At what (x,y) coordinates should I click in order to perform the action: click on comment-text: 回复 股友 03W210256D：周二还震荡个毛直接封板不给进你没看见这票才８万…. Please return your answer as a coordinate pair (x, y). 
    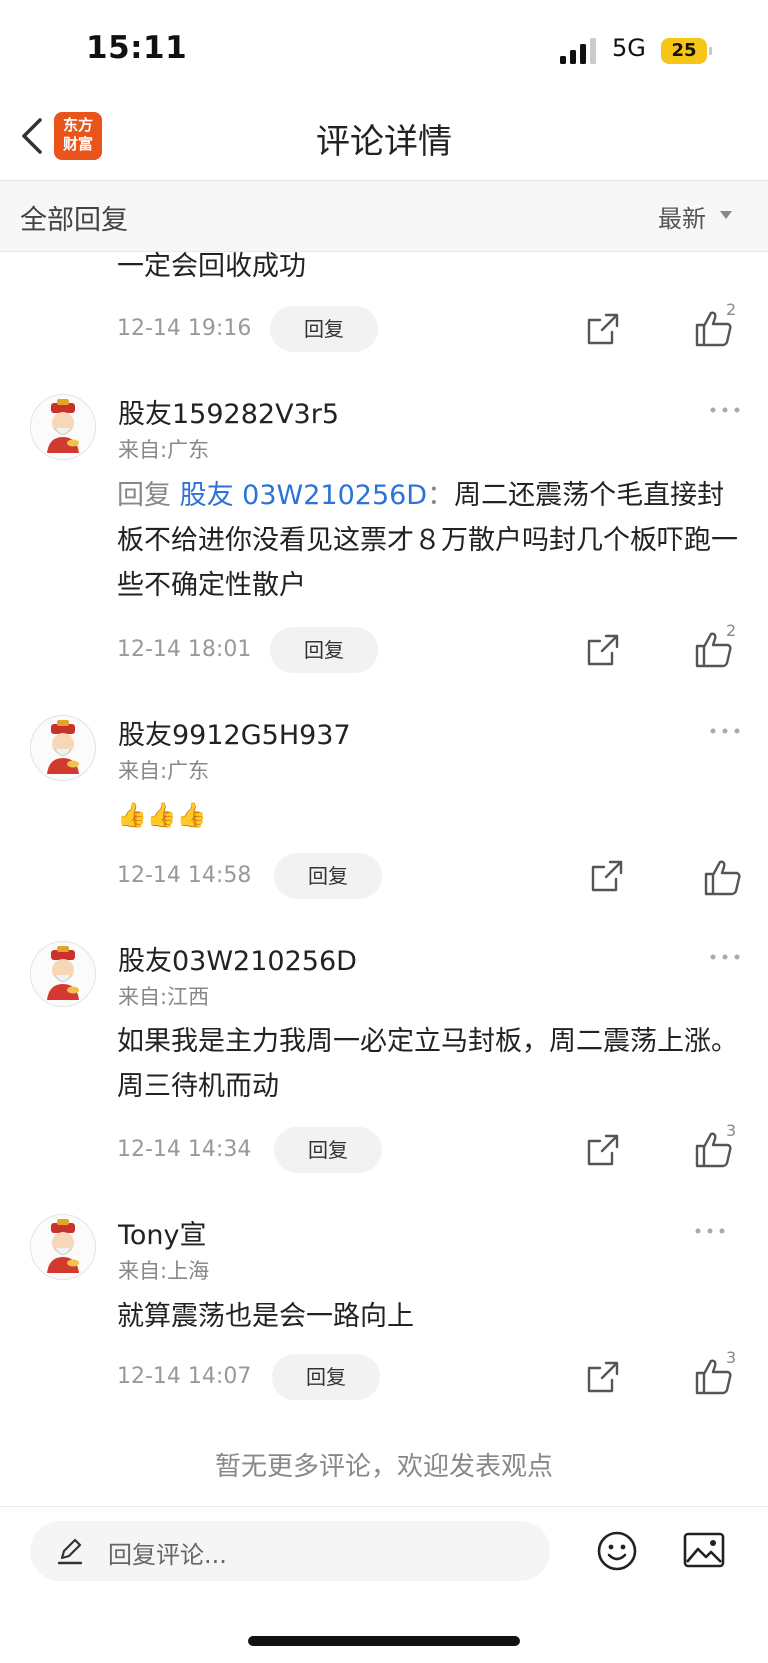
    Looking at the image, I should click on (431, 540).